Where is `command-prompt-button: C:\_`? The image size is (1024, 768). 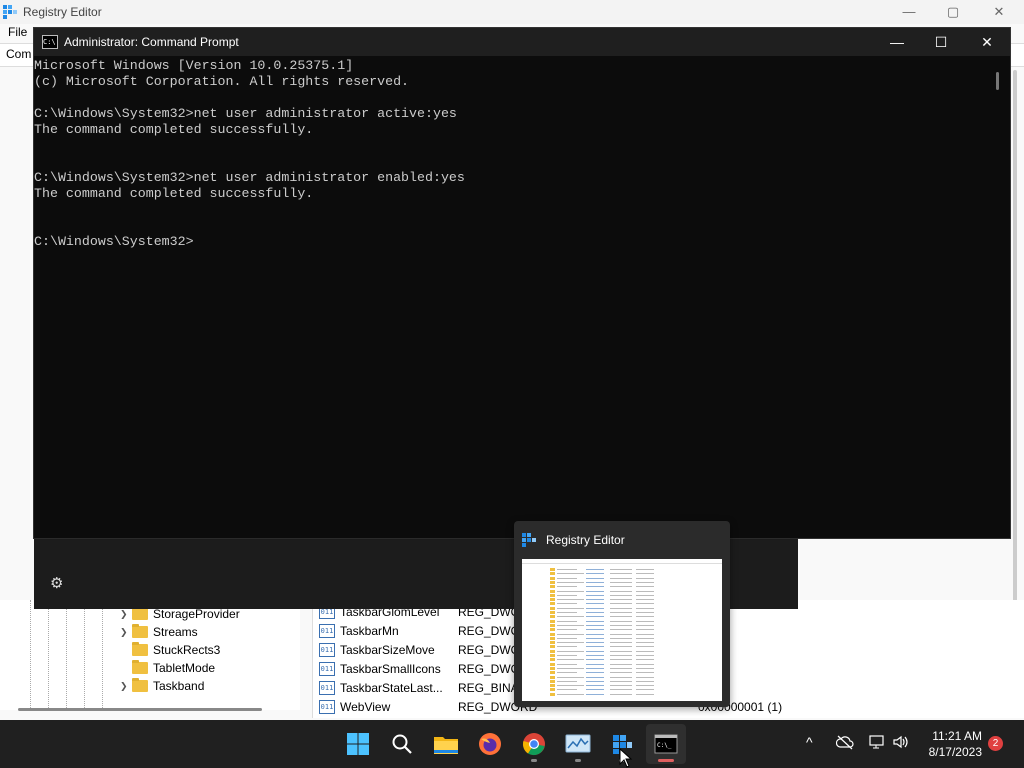
command-prompt-button: C:\_ is located at coordinates (666, 744).